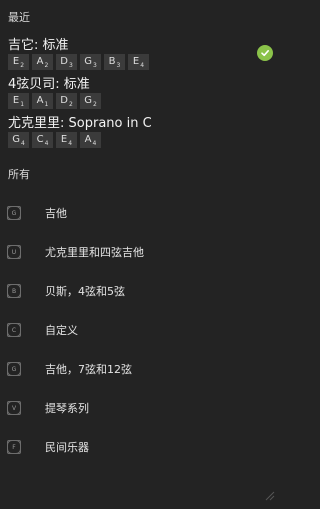 The image size is (320, 509). I want to click on category-label: 提琴系列, so click(67, 408).